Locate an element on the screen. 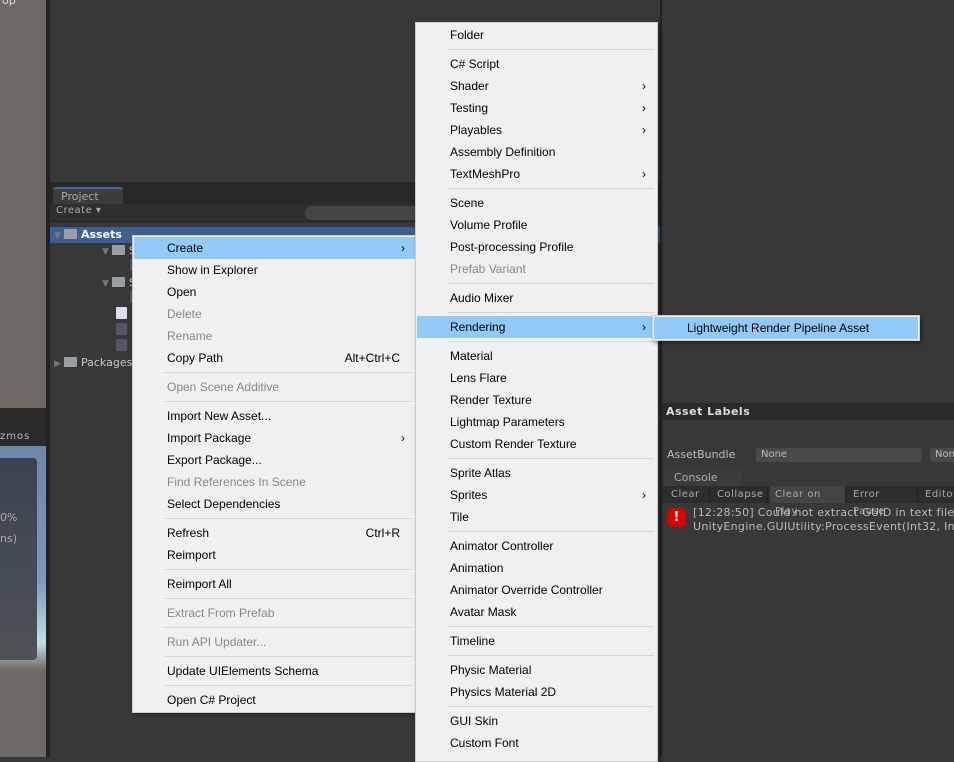  menu-item-label: Extract From Prefab is located at coordinates (221, 613).